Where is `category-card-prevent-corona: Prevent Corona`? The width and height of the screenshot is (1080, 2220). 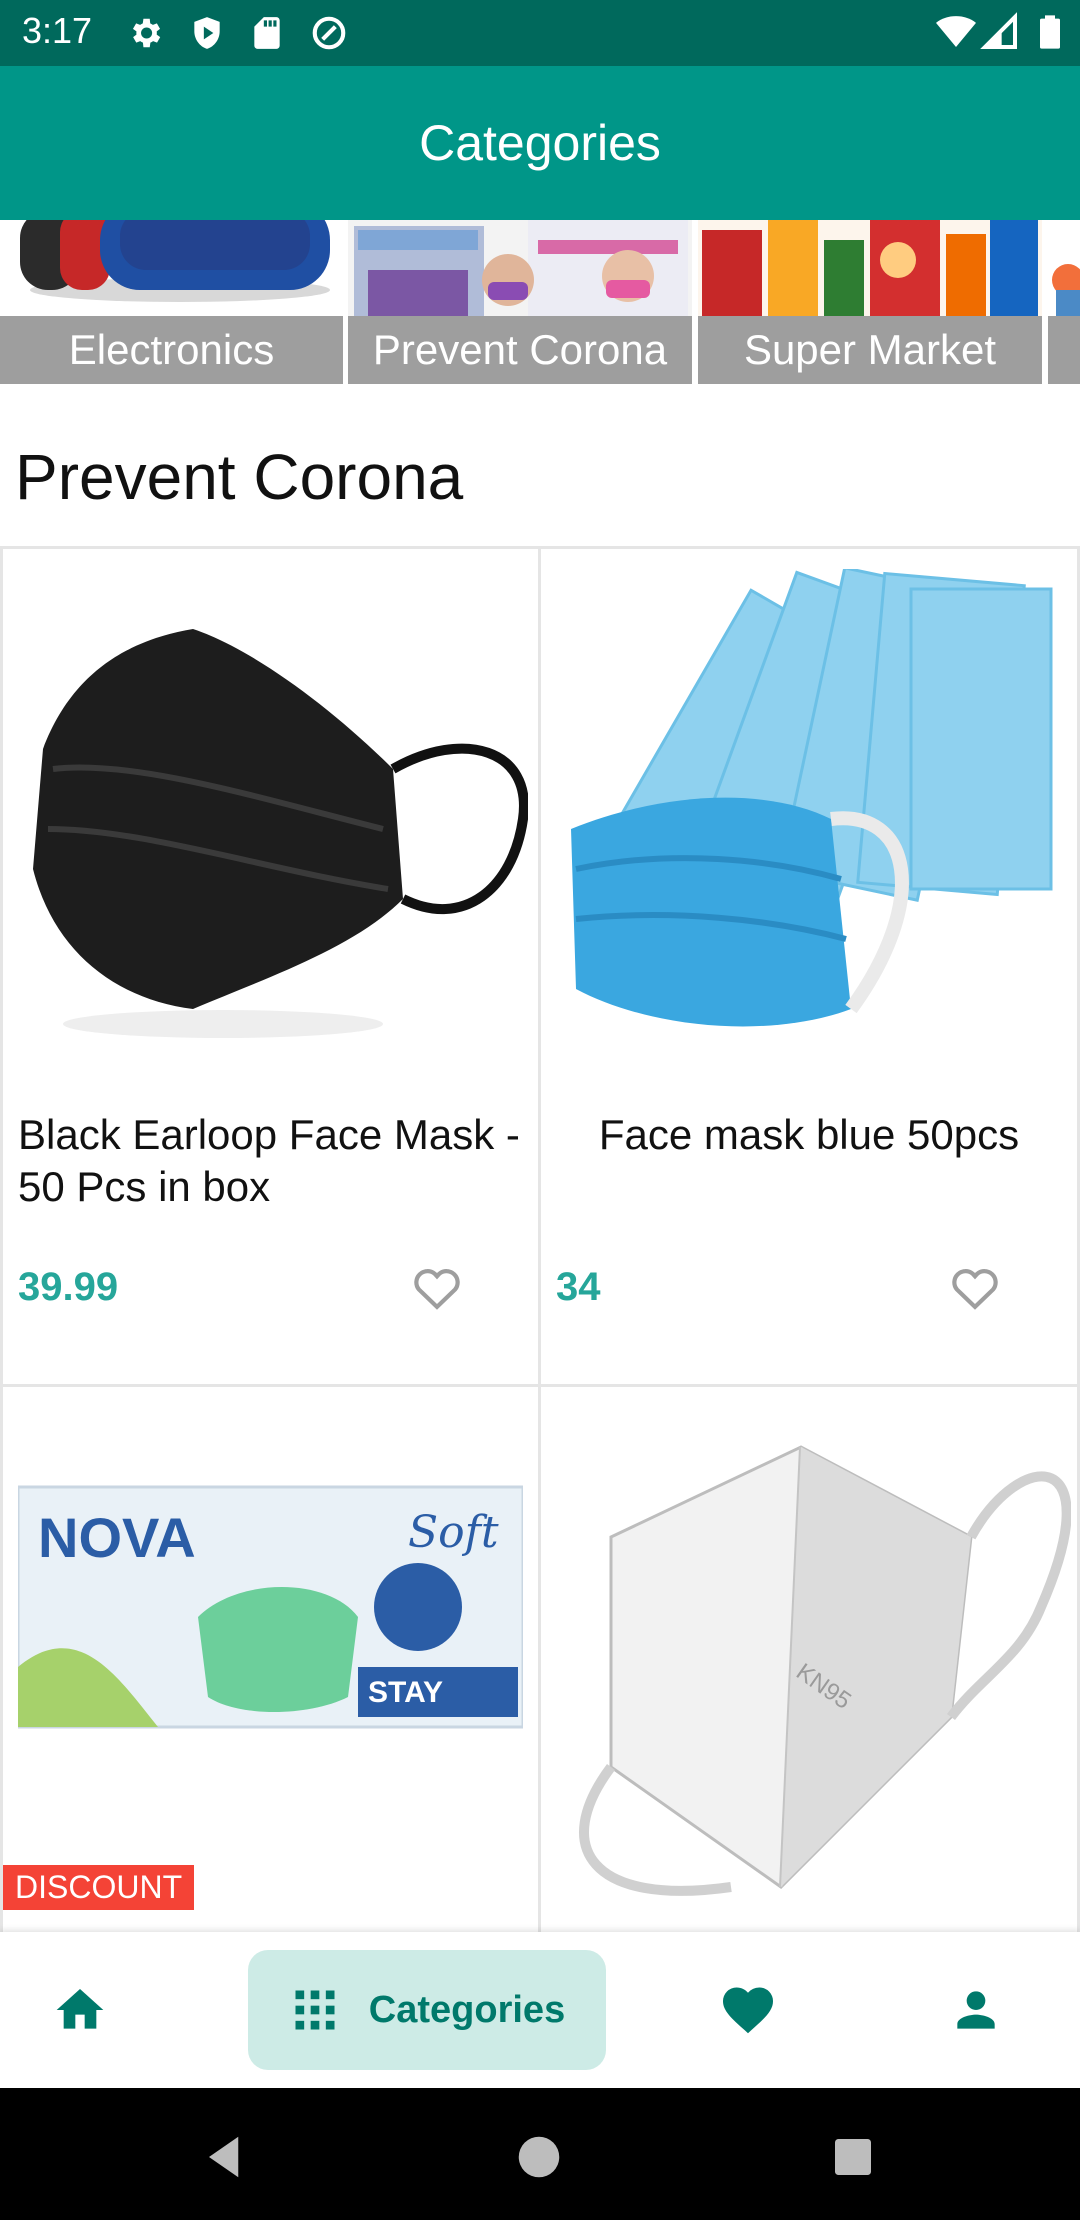
category-card-prevent-corona: Prevent Corona is located at coordinates (520, 302).